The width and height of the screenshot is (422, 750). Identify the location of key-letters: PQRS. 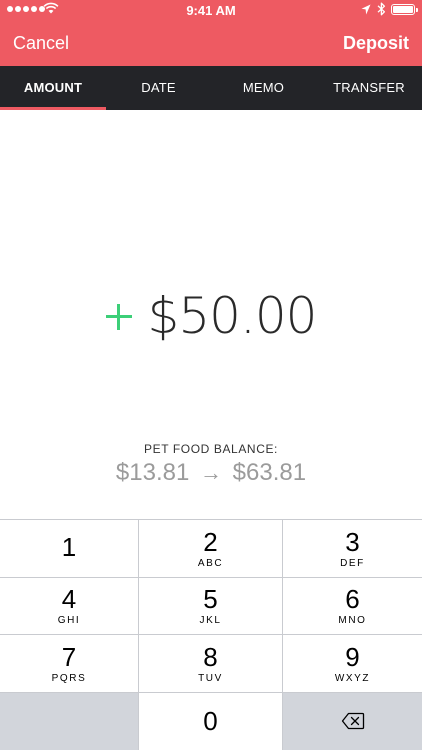
(69, 678).